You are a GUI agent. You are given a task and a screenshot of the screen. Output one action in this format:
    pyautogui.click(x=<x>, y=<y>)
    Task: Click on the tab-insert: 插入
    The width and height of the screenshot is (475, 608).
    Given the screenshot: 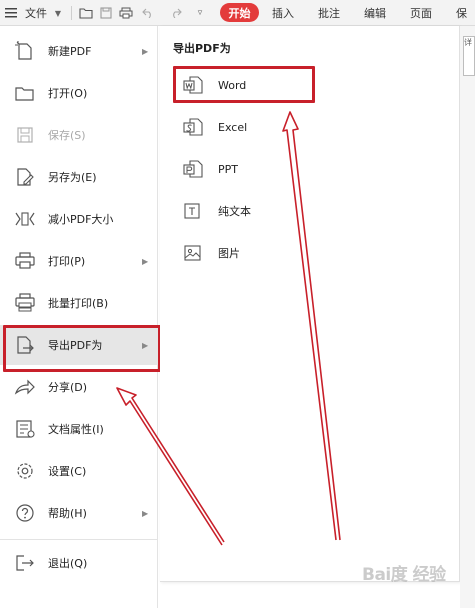 What is the action you would take?
    pyautogui.click(x=283, y=13)
    